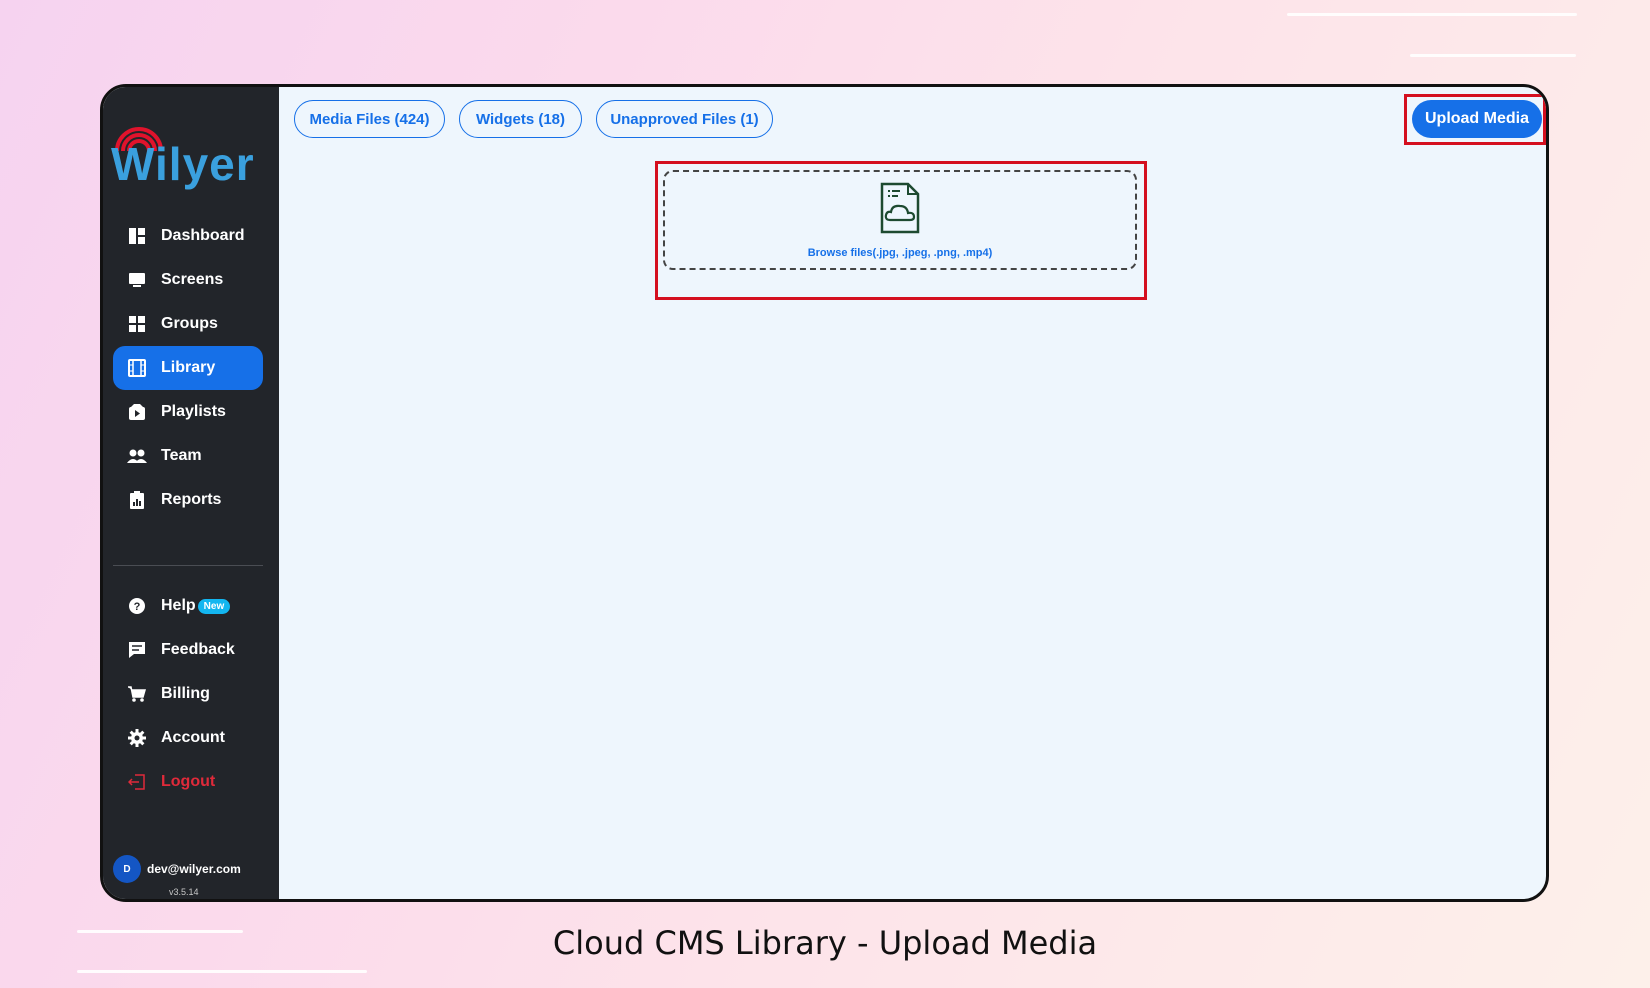 The image size is (1650, 988). What do you see at coordinates (137, 412) in the screenshot?
I see `playlist-icon` at bounding box center [137, 412].